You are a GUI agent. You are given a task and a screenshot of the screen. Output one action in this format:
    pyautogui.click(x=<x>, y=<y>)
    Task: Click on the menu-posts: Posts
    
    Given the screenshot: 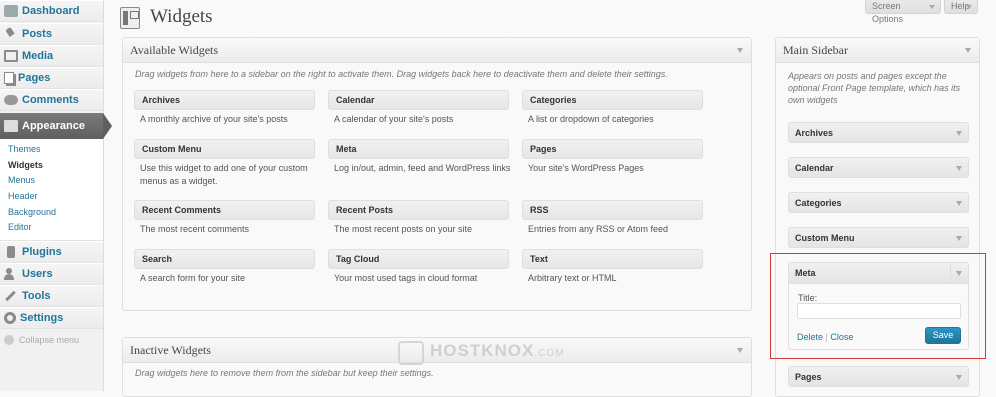 What is the action you would take?
    pyautogui.click(x=51, y=34)
    